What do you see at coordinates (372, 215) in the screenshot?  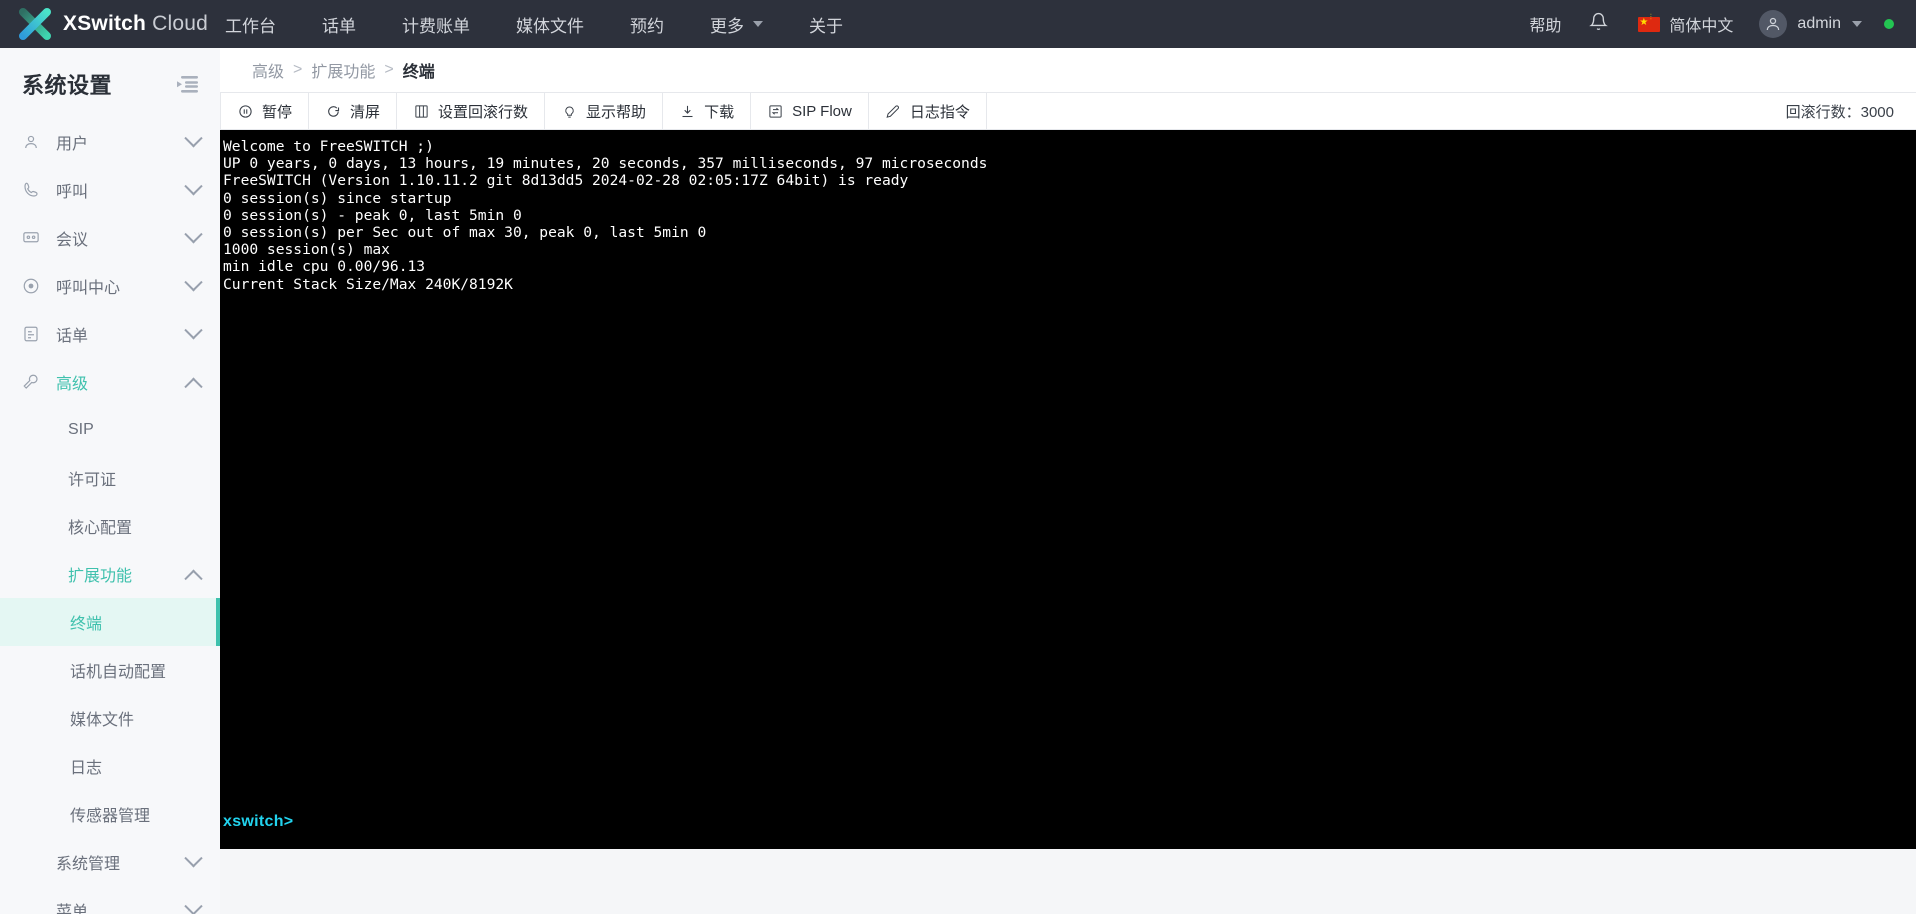 I see `terminal-line: 0 session(s) - peak 0, last 5min 0` at bounding box center [372, 215].